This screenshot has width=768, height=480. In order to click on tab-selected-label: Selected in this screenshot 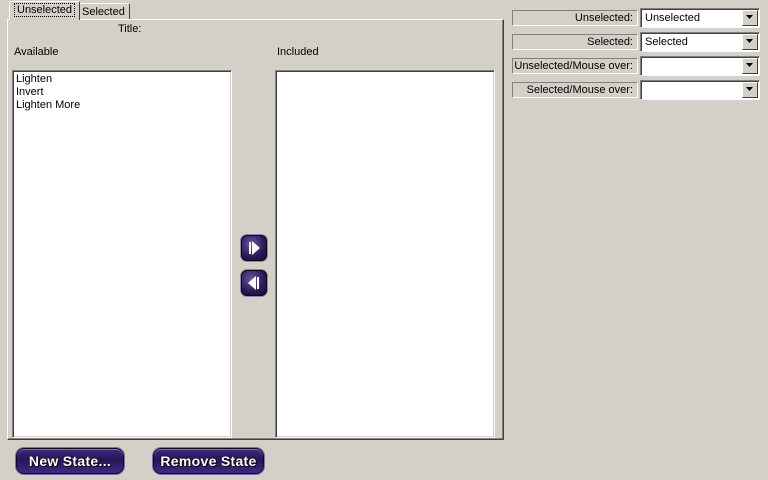, I will do `click(103, 12)`.